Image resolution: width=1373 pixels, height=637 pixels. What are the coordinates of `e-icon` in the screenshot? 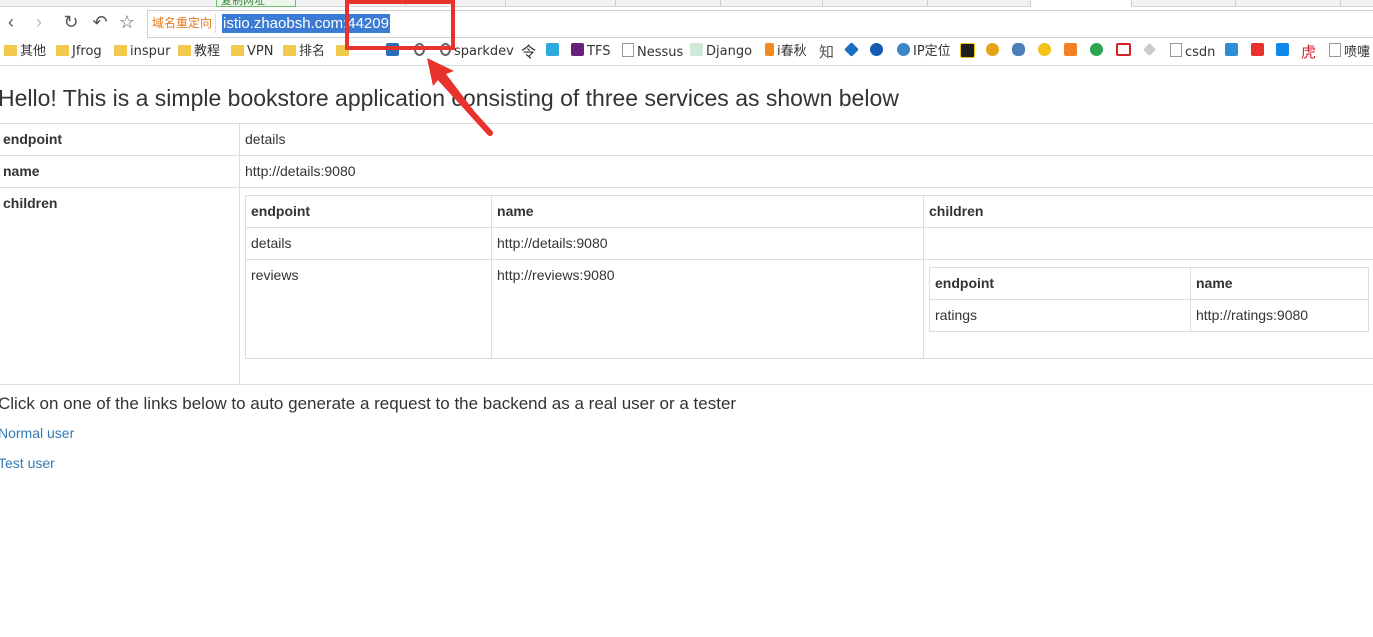 It's located at (876, 49).